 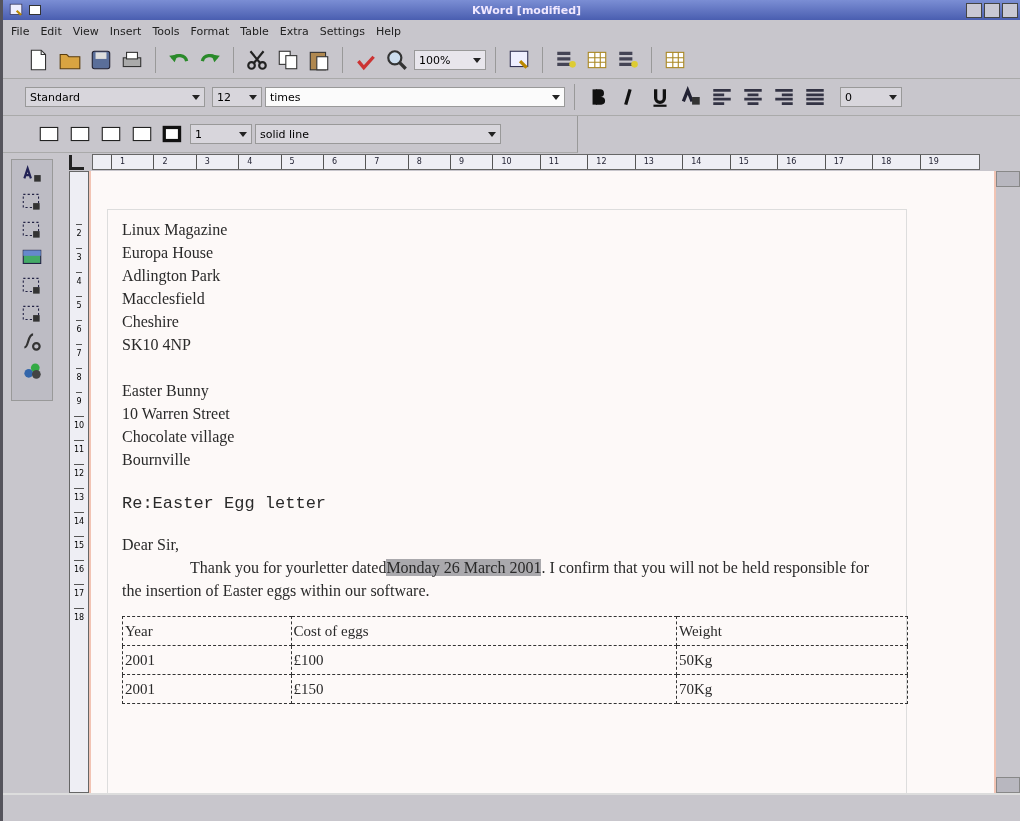 I want to click on menu-item: Table, so click(x=254, y=31).